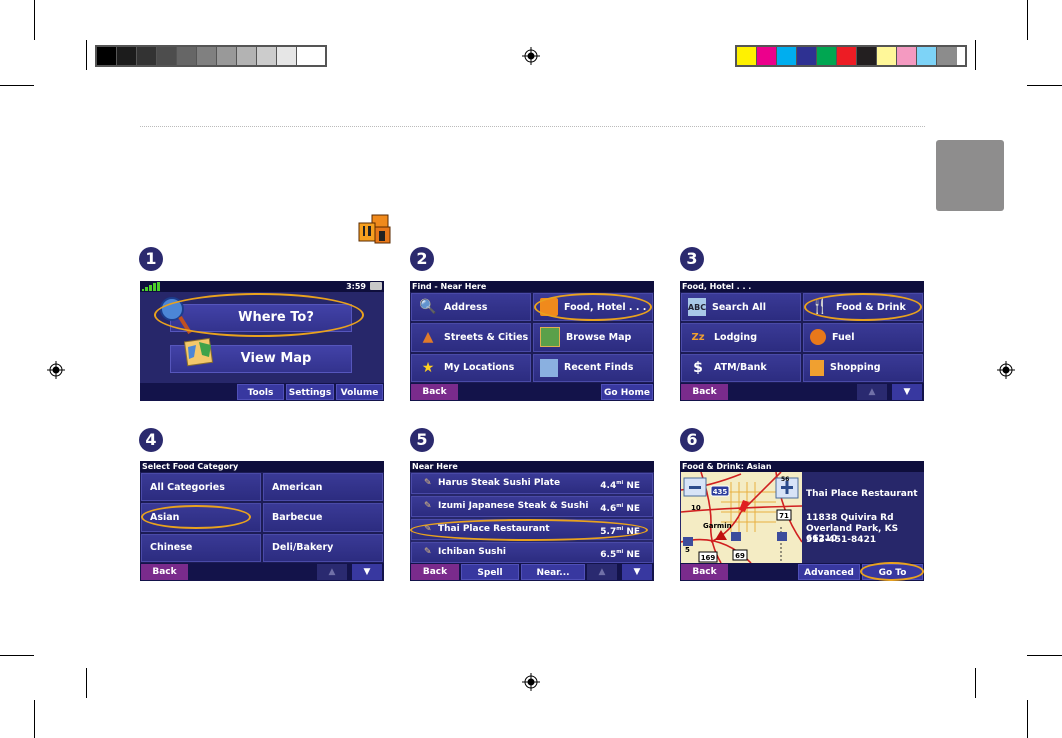 The height and width of the screenshot is (738, 1062). Describe the element at coordinates (323, 487) in the screenshot. I see `category-american-button: American` at that location.